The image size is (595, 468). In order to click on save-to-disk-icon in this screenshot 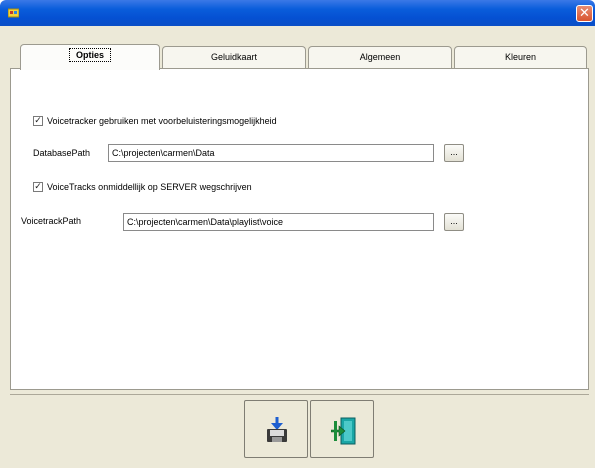, I will do `click(277, 429)`.